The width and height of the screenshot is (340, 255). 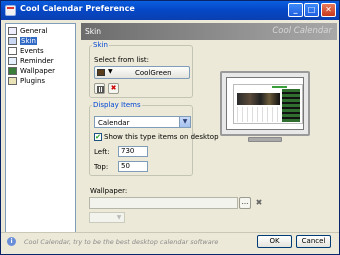 I want to click on display-item-select: Calendar ▼, so click(x=142, y=122).